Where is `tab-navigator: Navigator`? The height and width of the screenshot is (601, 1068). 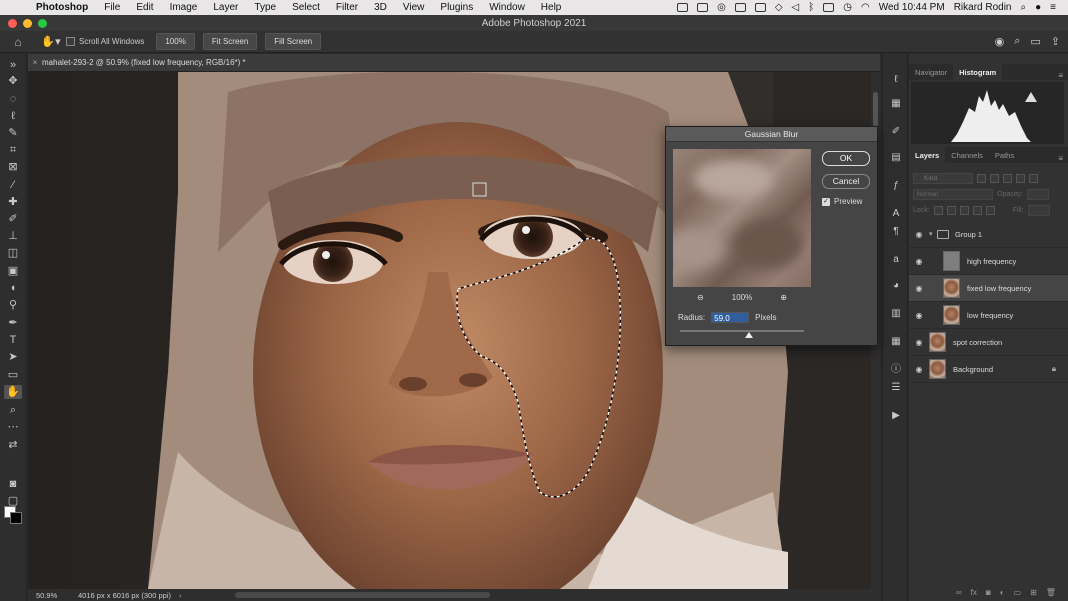 tab-navigator: Navigator is located at coordinates (931, 72).